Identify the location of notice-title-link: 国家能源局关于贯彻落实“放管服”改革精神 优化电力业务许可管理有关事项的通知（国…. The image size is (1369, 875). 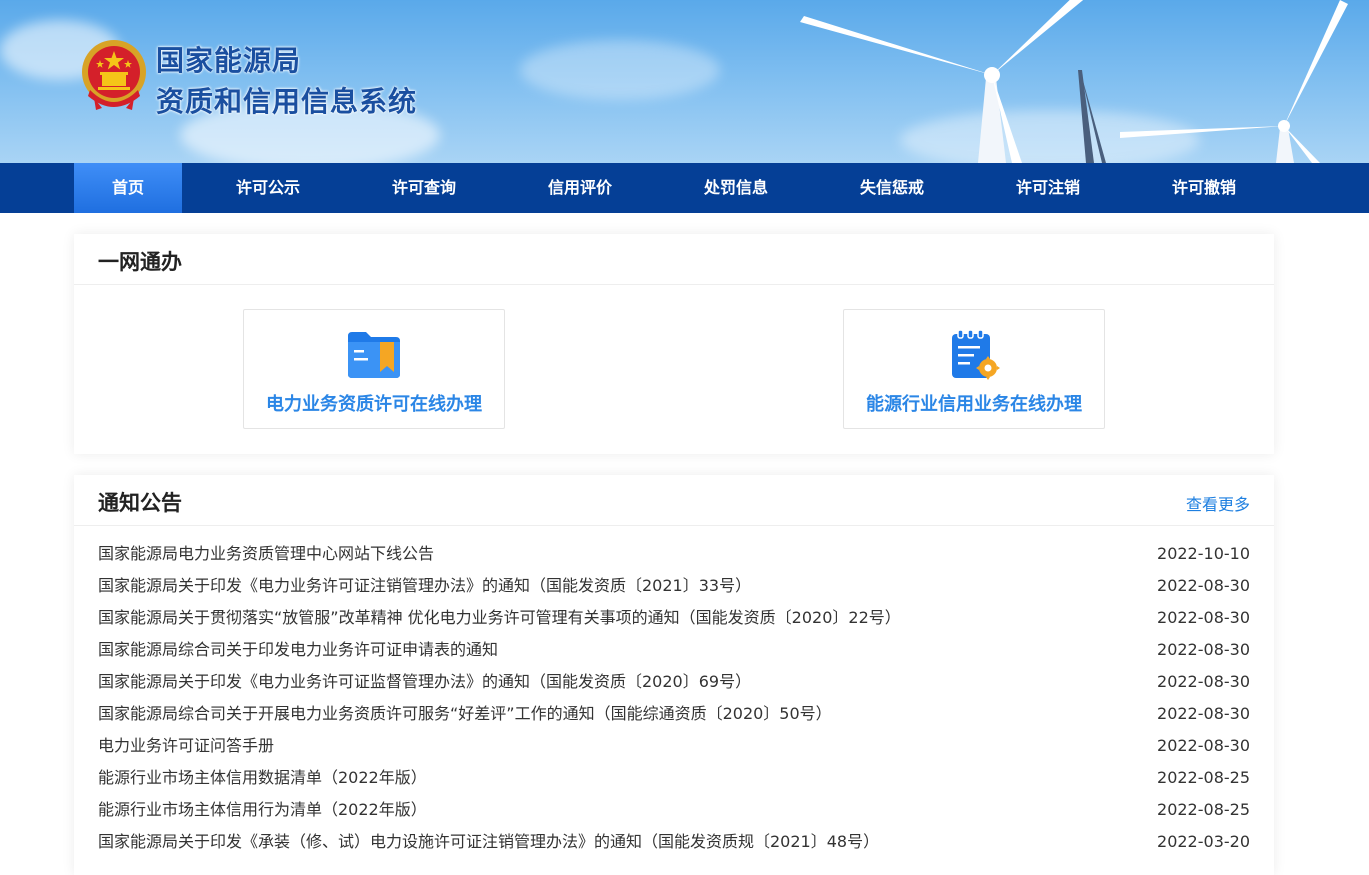
(499, 618).